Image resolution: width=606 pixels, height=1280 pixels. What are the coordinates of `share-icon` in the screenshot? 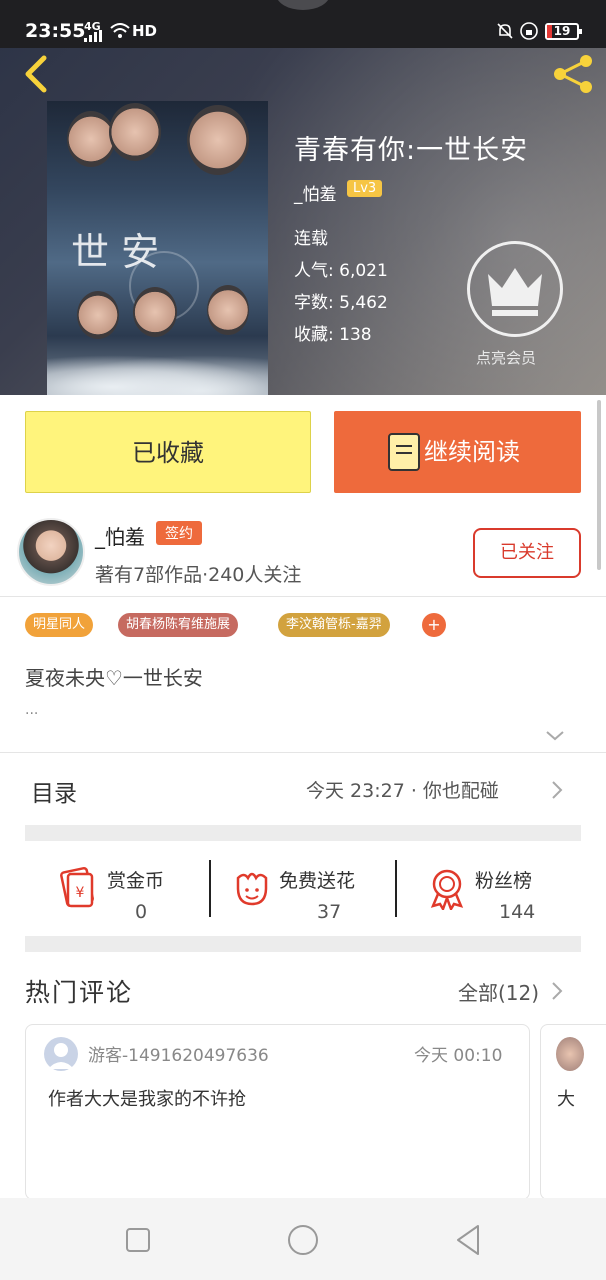 It's located at (572, 74).